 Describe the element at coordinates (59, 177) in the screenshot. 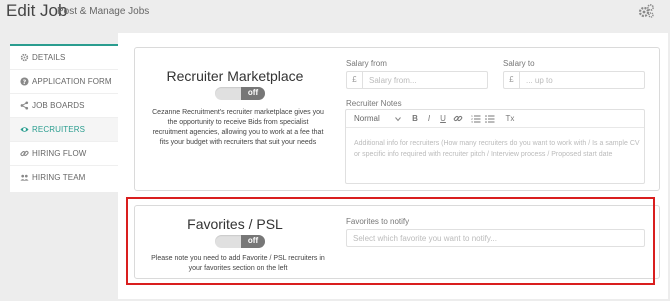

I see `sidebar-item-label: HIRING TEAM` at that location.